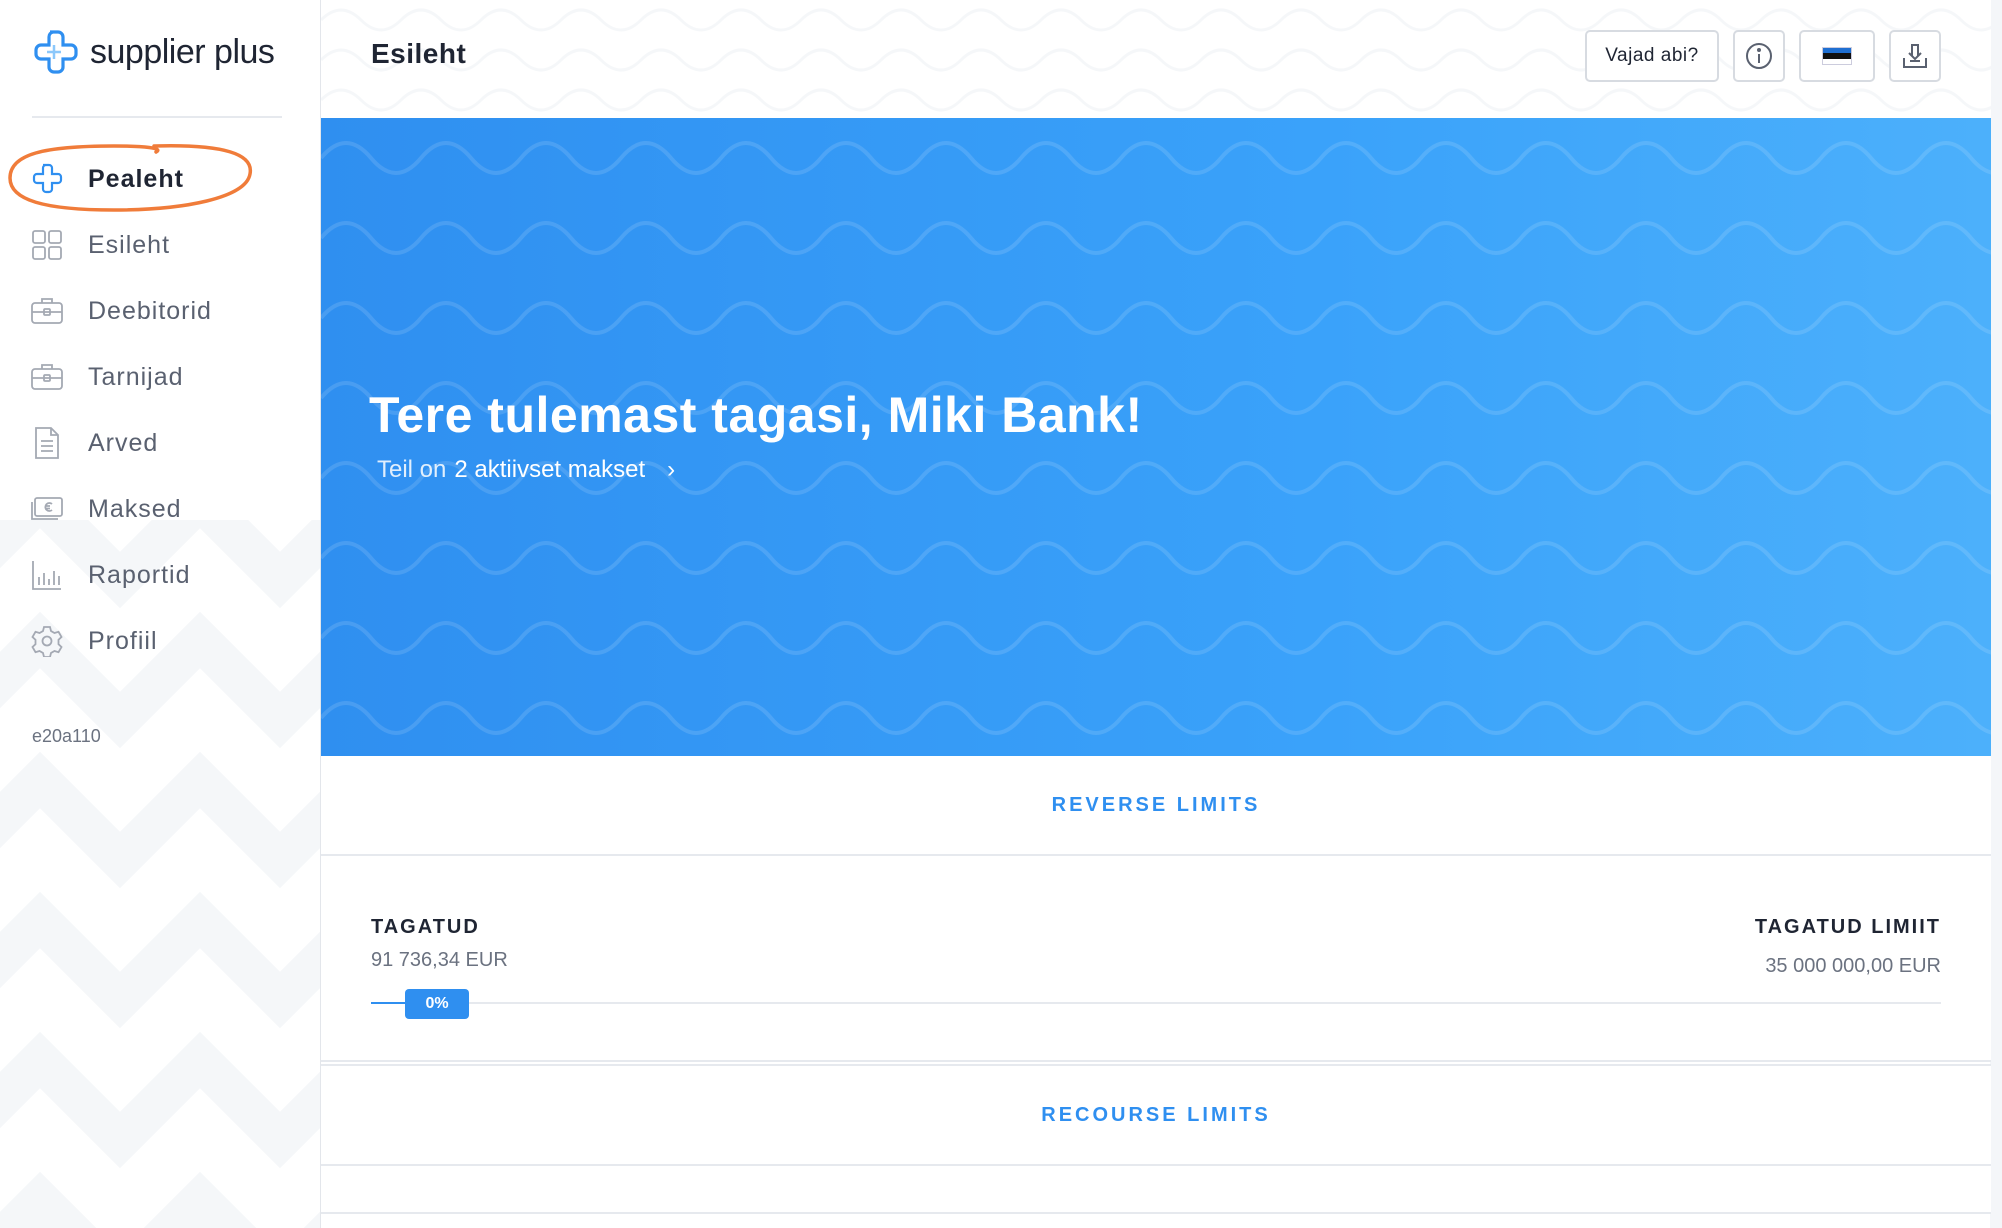 The height and width of the screenshot is (1228, 2002). What do you see at coordinates (425, 927) in the screenshot?
I see `guaranteed-label: TAGATUD` at bounding box center [425, 927].